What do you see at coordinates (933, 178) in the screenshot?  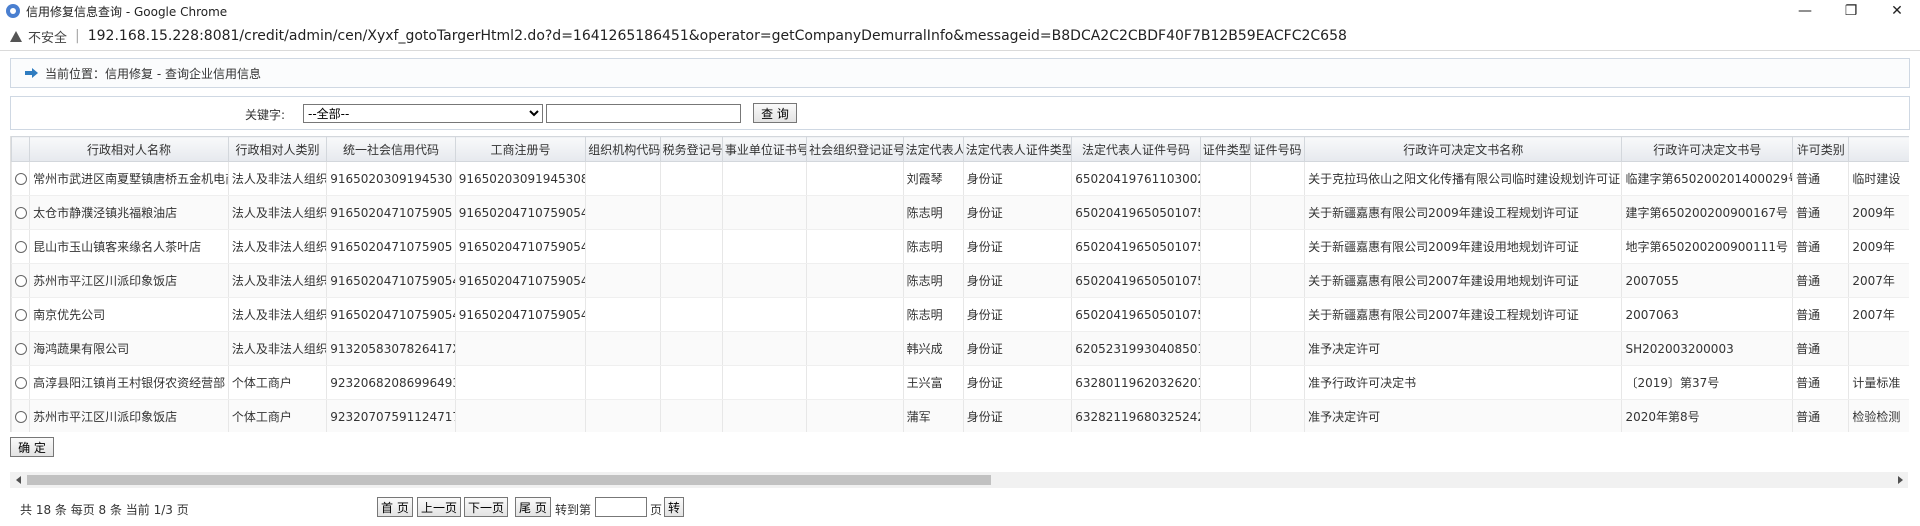 I see `table-cell: 刘霞琴` at bounding box center [933, 178].